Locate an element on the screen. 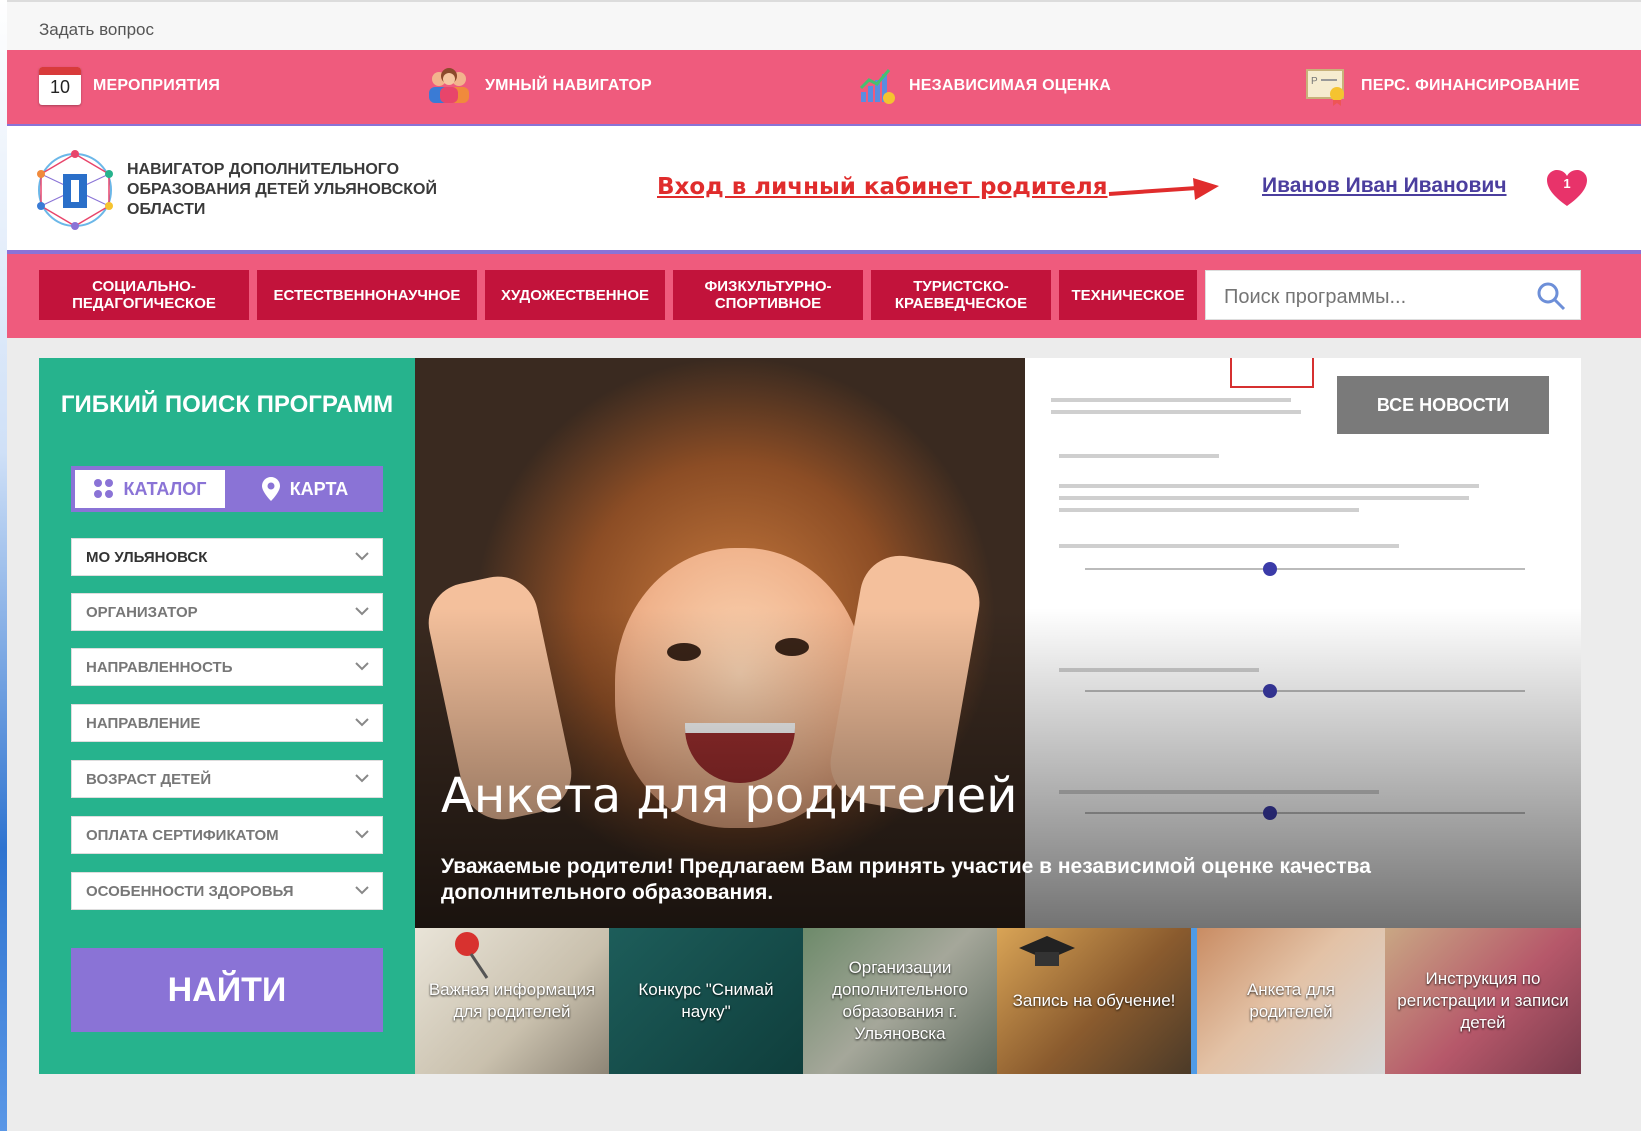 This screenshot has height=1131, width=1641. rating-knob is located at coordinates (1270, 569).